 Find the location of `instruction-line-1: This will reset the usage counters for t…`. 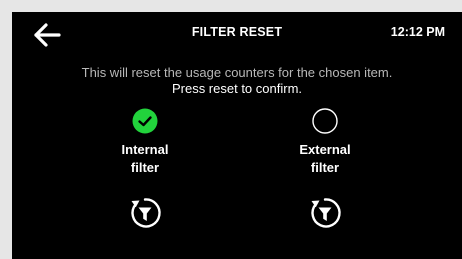

instruction-line-1: This will reset the usage counters for t… is located at coordinates (237, 72).